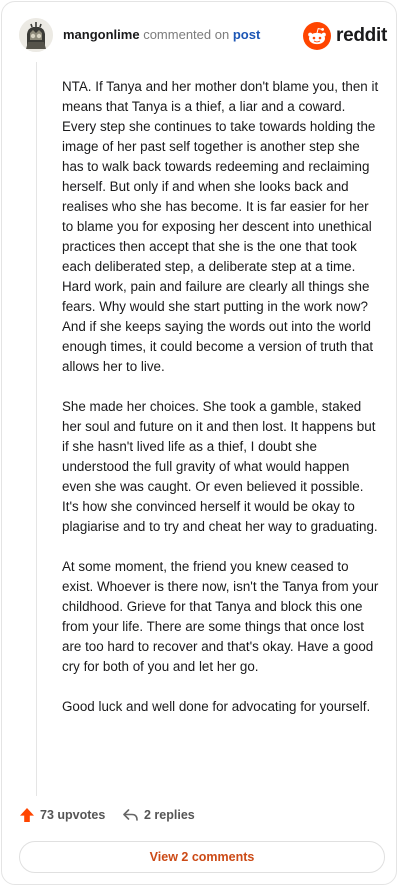 Image resolution: width=400 pixels, height=888 pixels. Describe the element at coordinates (186, 34) in the screenshot. I see `action-text: commented on` at that location.